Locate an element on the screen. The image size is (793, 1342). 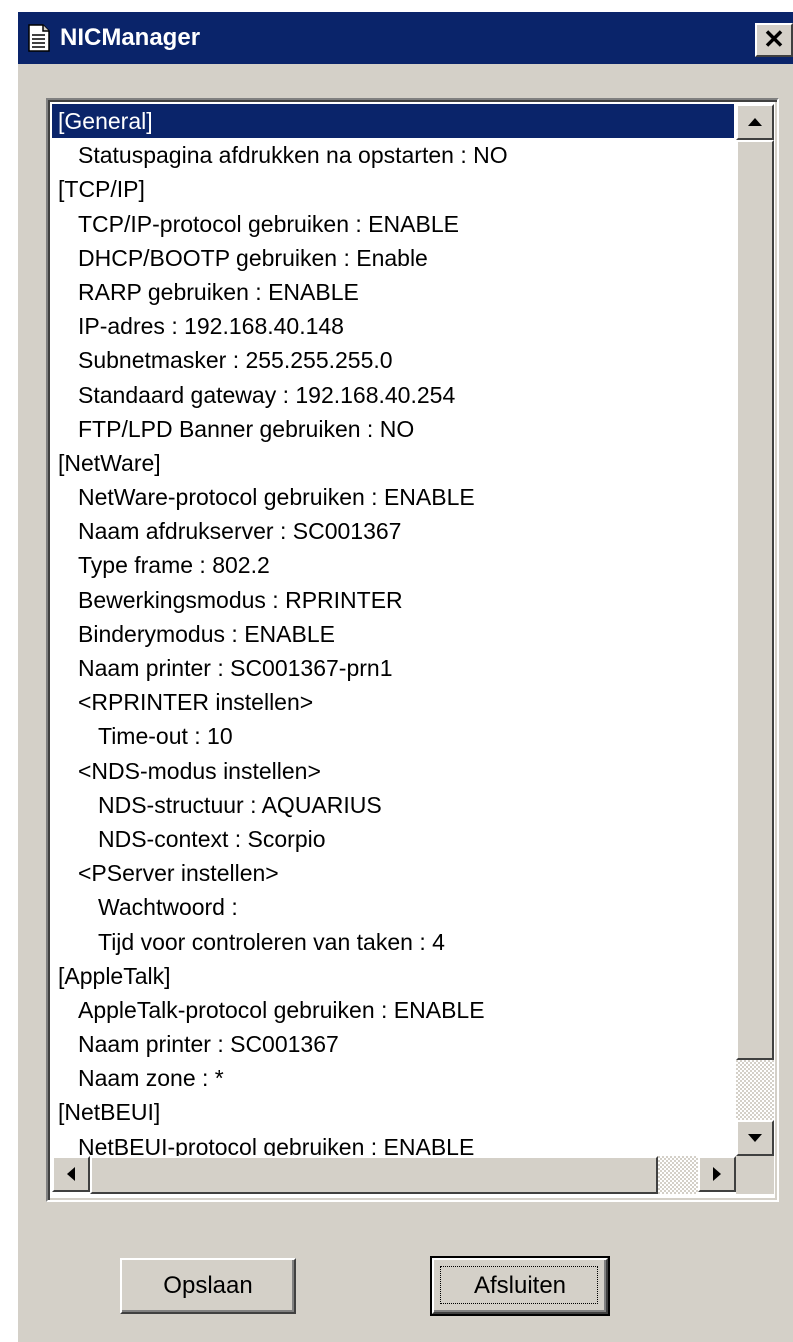
close-icon: ✕ is located at coordinates (774, 39).